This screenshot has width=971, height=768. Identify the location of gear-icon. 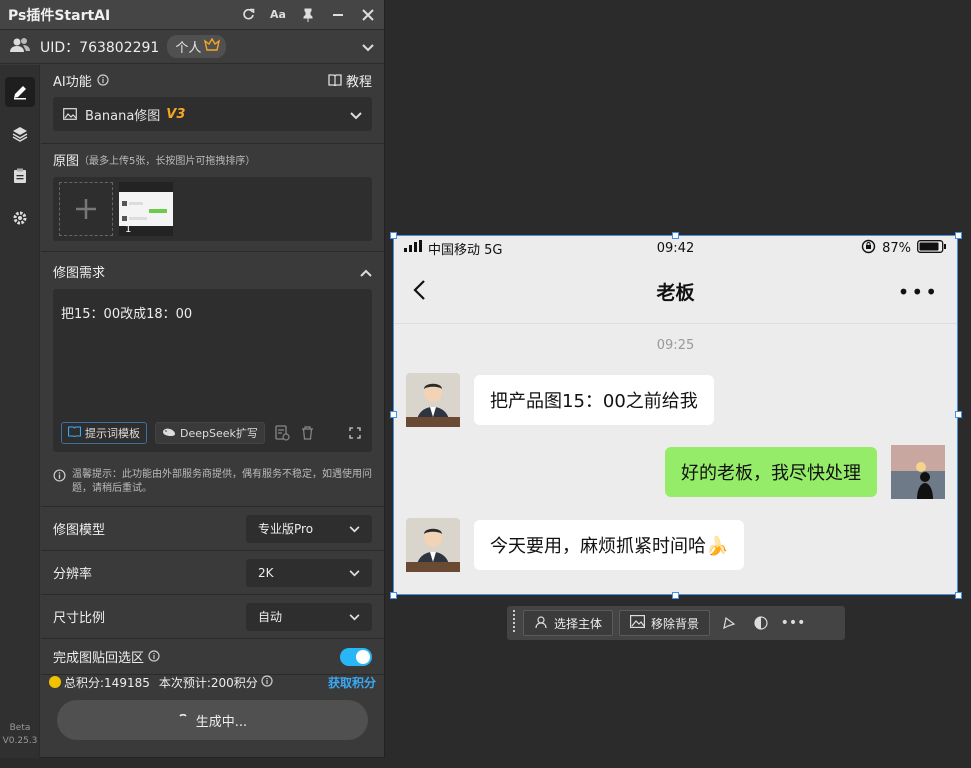
(20, 218).